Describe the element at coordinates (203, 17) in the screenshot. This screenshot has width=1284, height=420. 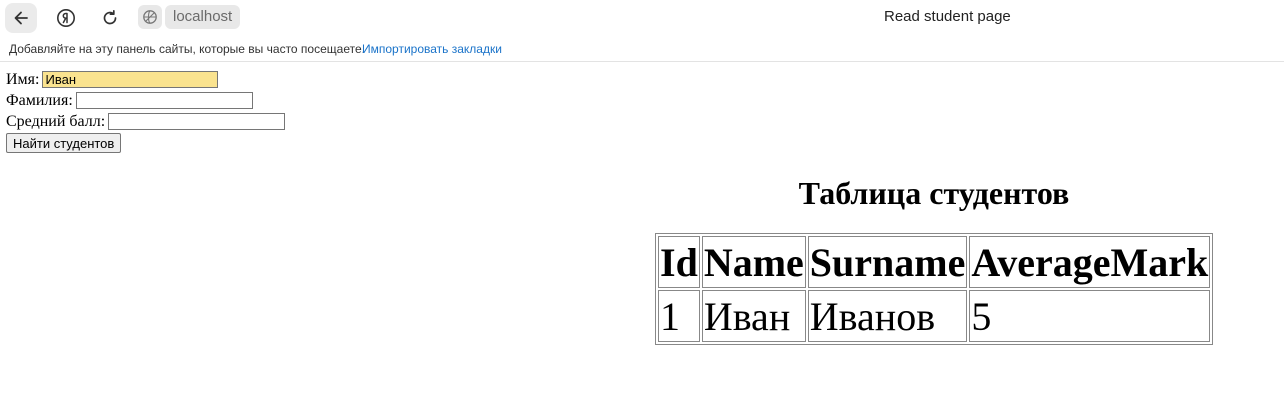
I see `address-bar: localhost` at that location.